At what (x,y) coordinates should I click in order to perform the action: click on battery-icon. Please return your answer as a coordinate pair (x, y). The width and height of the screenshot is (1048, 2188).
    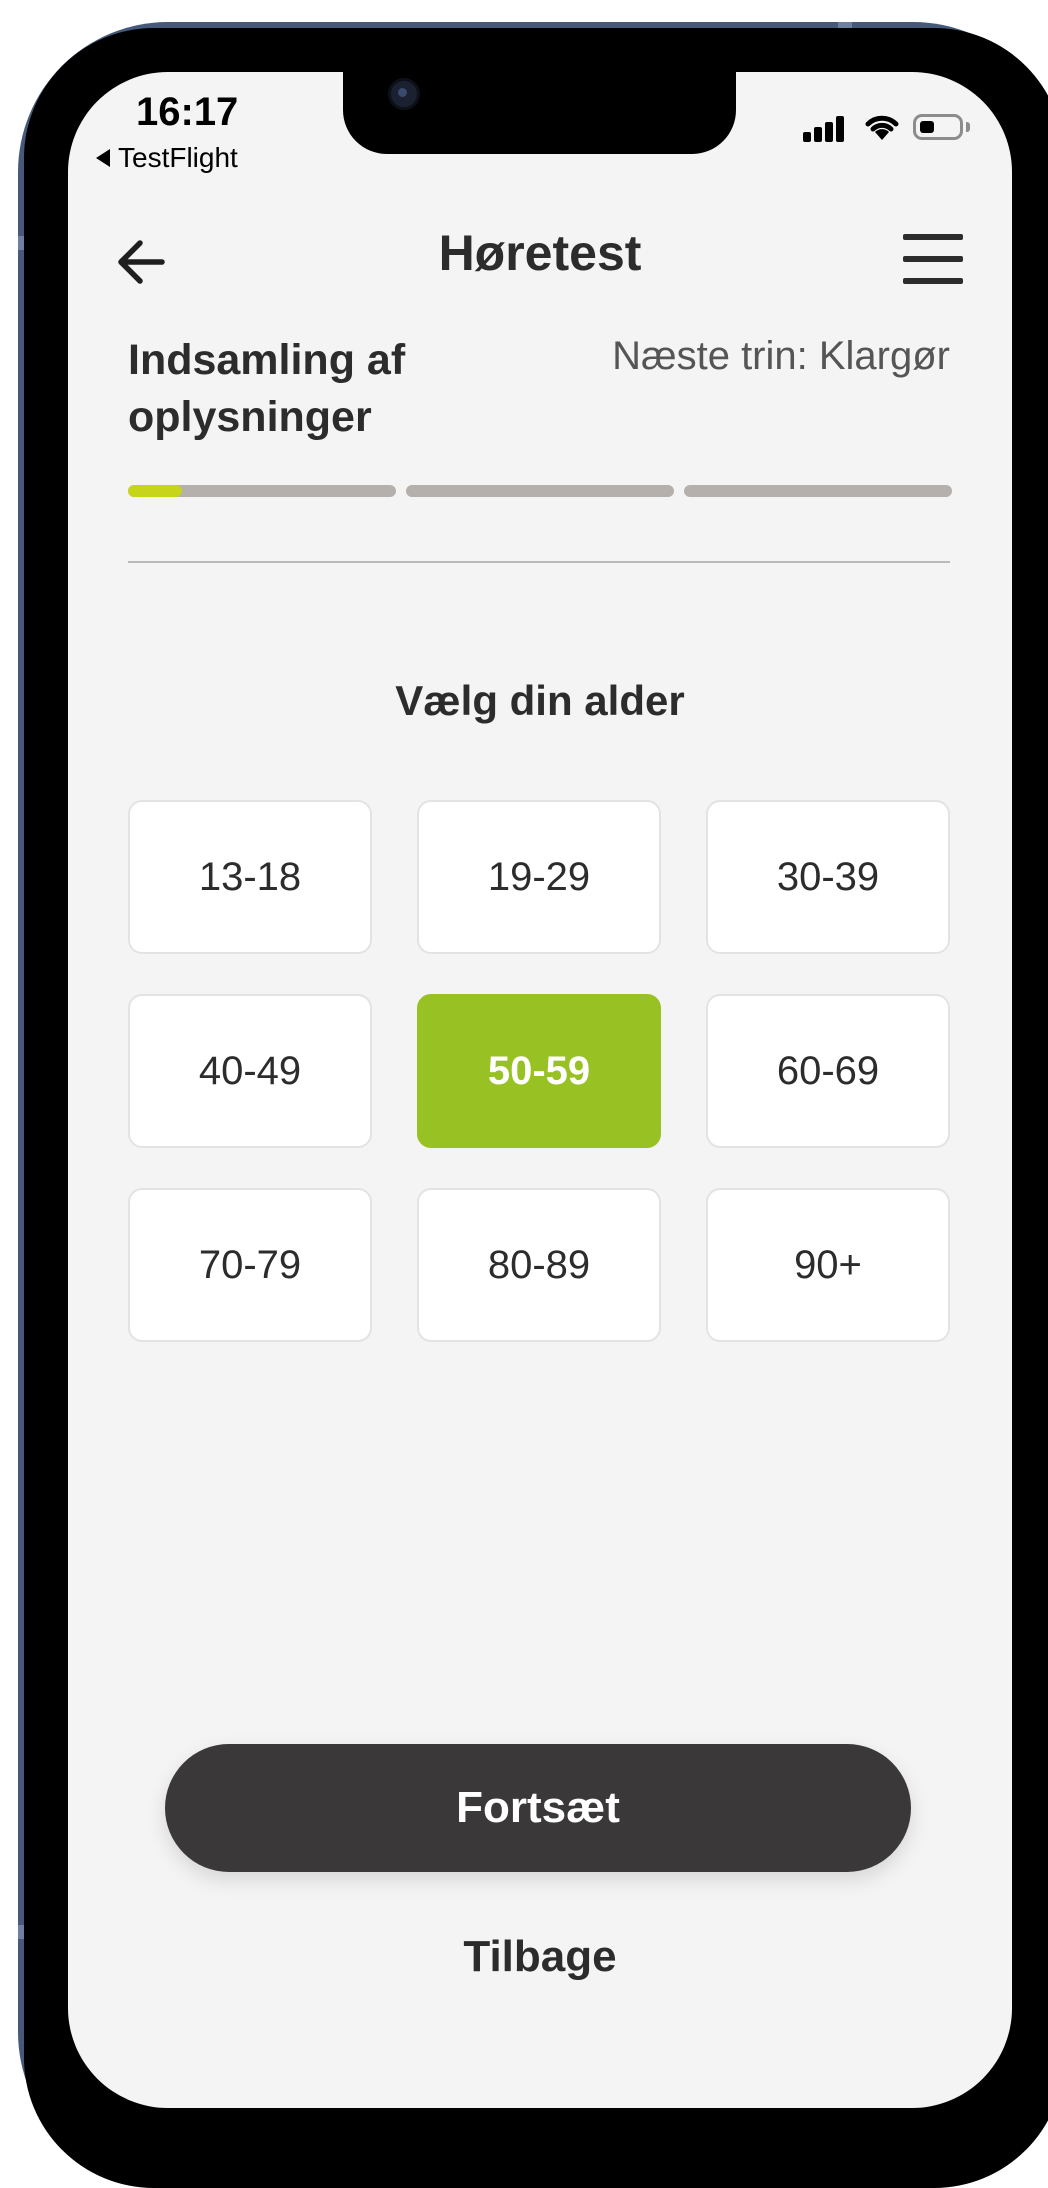
    Looking at the image, I should click on (938, 127).